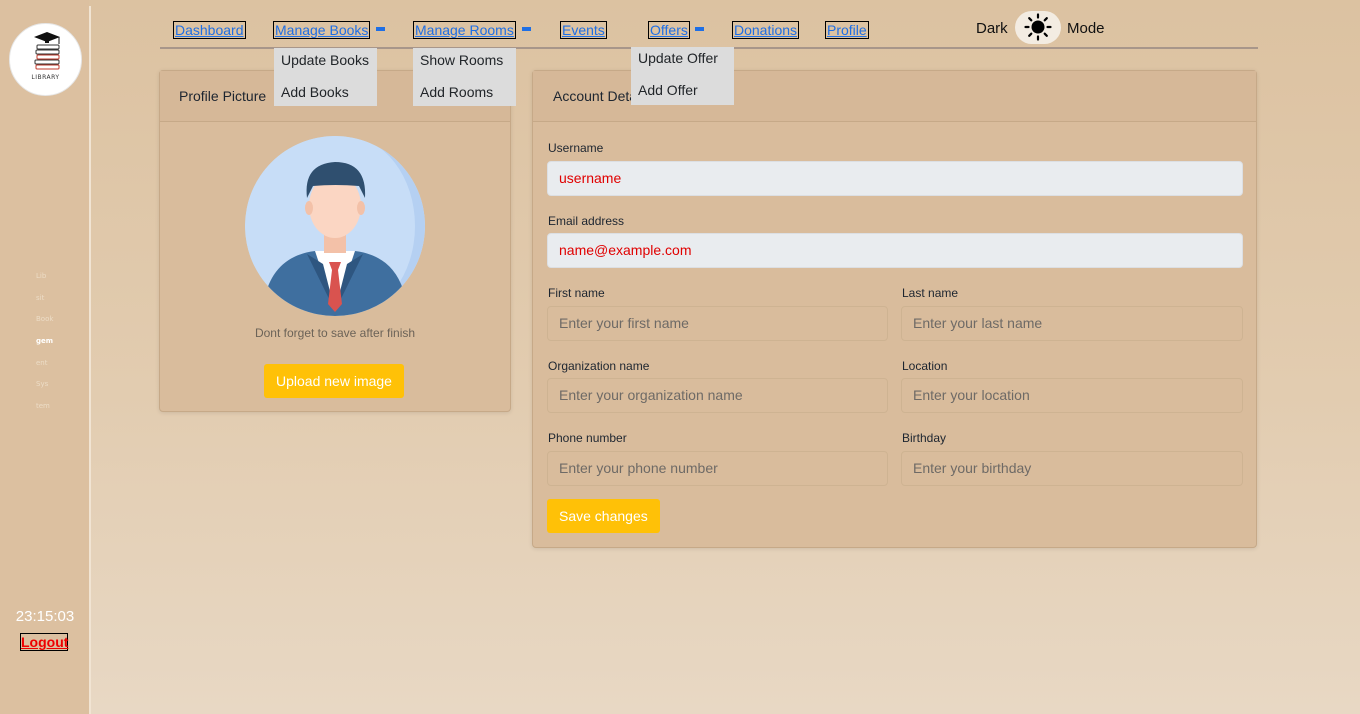 Image resolution: width=1360 pixels, height=714 pixels. Describe the element at coordinates (41, 276) in the screenshot. I see `sidebar-tiny-item: Lib` at that location.